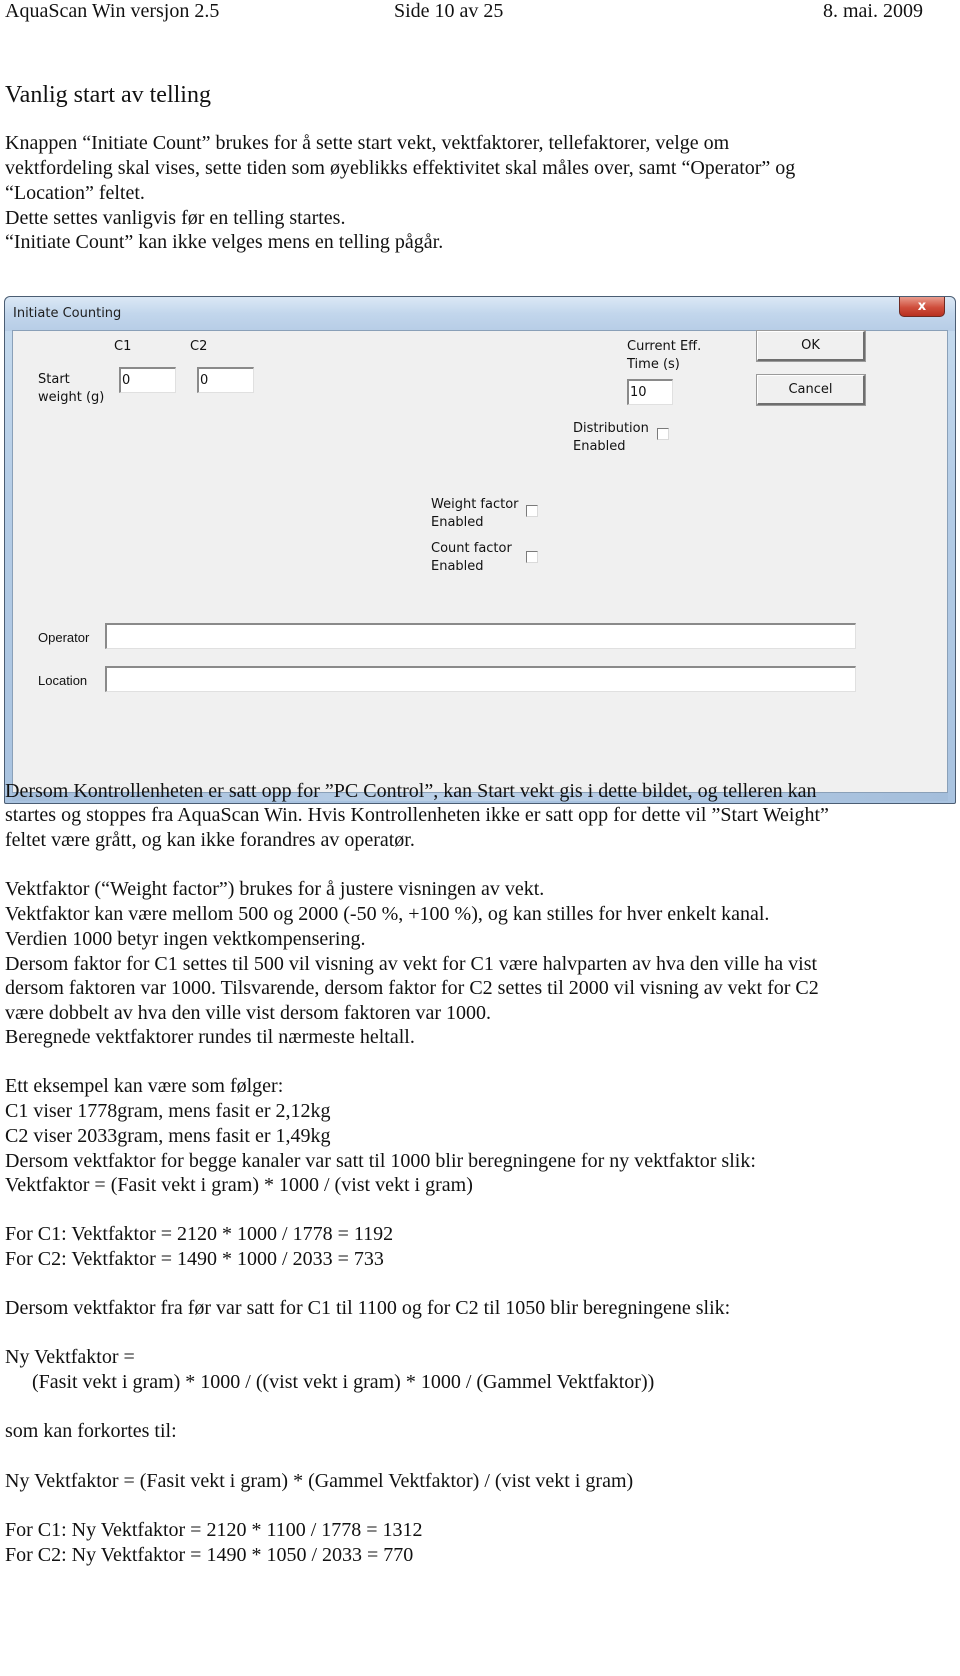 The image size is (960, 1676). I want to click on close-button: x, so click(922, 307).